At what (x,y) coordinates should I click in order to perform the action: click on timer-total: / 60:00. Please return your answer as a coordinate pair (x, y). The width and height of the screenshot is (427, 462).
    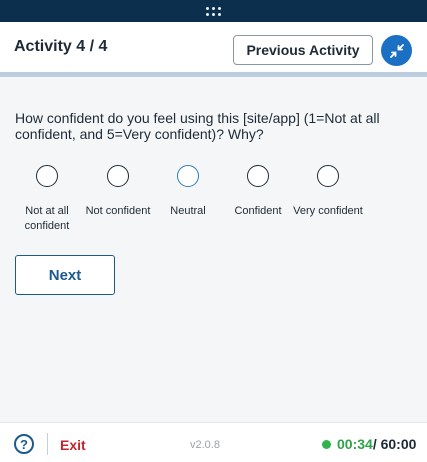
    Looking at the image, I should click on (394, 444).